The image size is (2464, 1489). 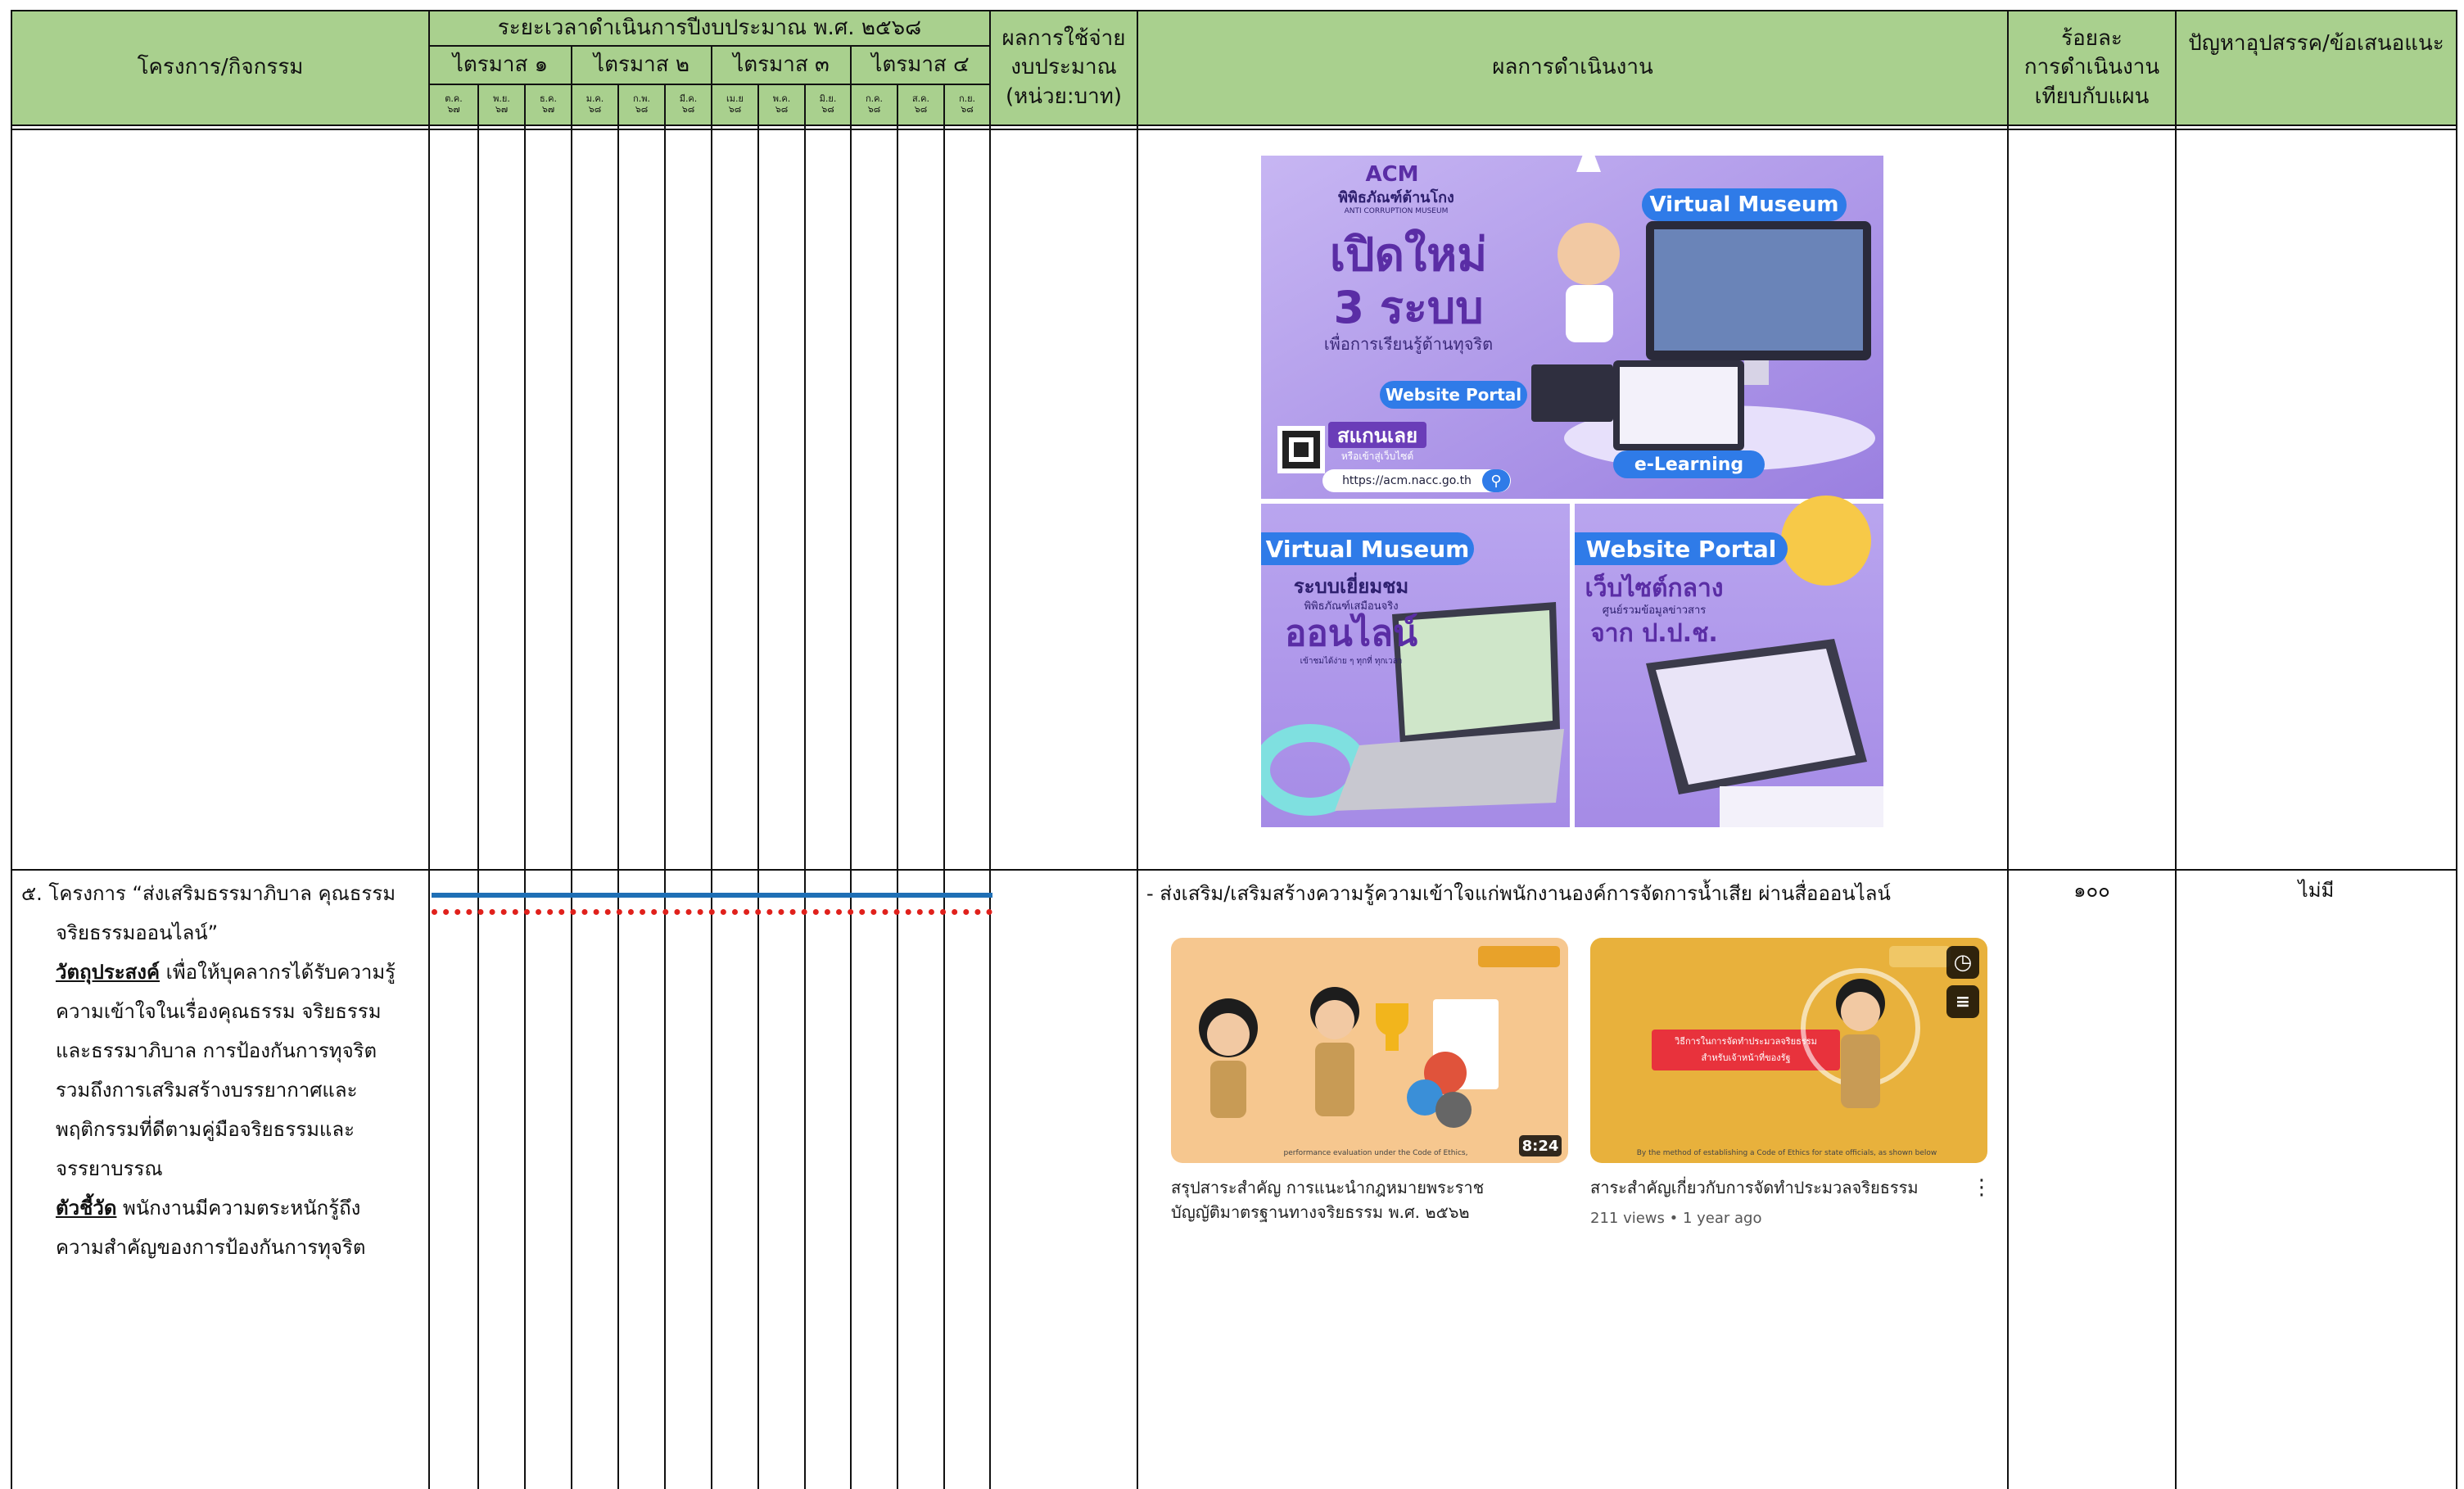 I want to click on header-timeline-title: ระยะเวลาดำเนินการปีงบประมาณ พ.ศ. ๒๕๖๘, so click(x=709, y=27).